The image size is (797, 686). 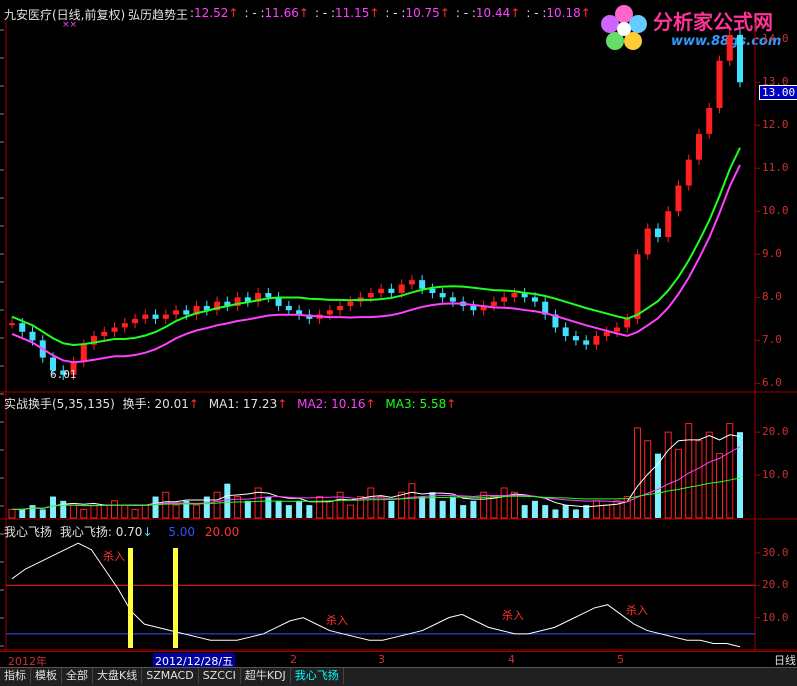 What do you see at coordinates (375, 471) in the screenshot?
I see `volume-panel` at bounding box center [375, 471].